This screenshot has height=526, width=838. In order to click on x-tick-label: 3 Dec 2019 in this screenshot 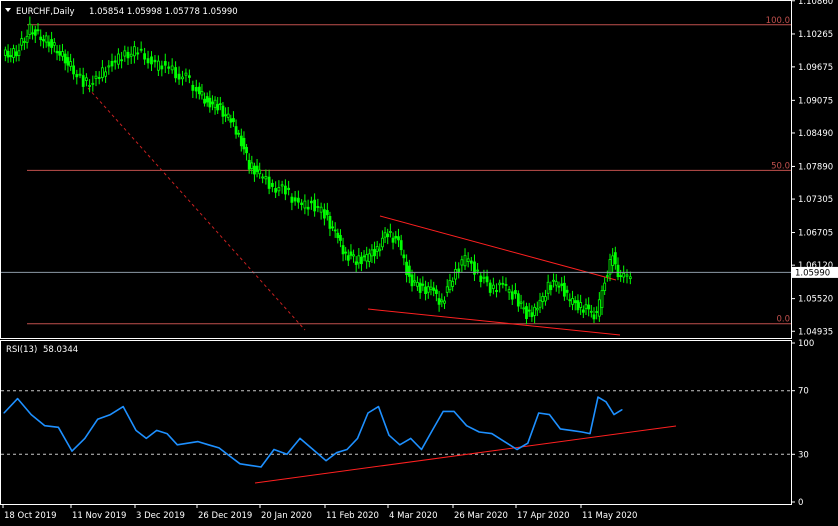, I will do `click(160, 516)`.